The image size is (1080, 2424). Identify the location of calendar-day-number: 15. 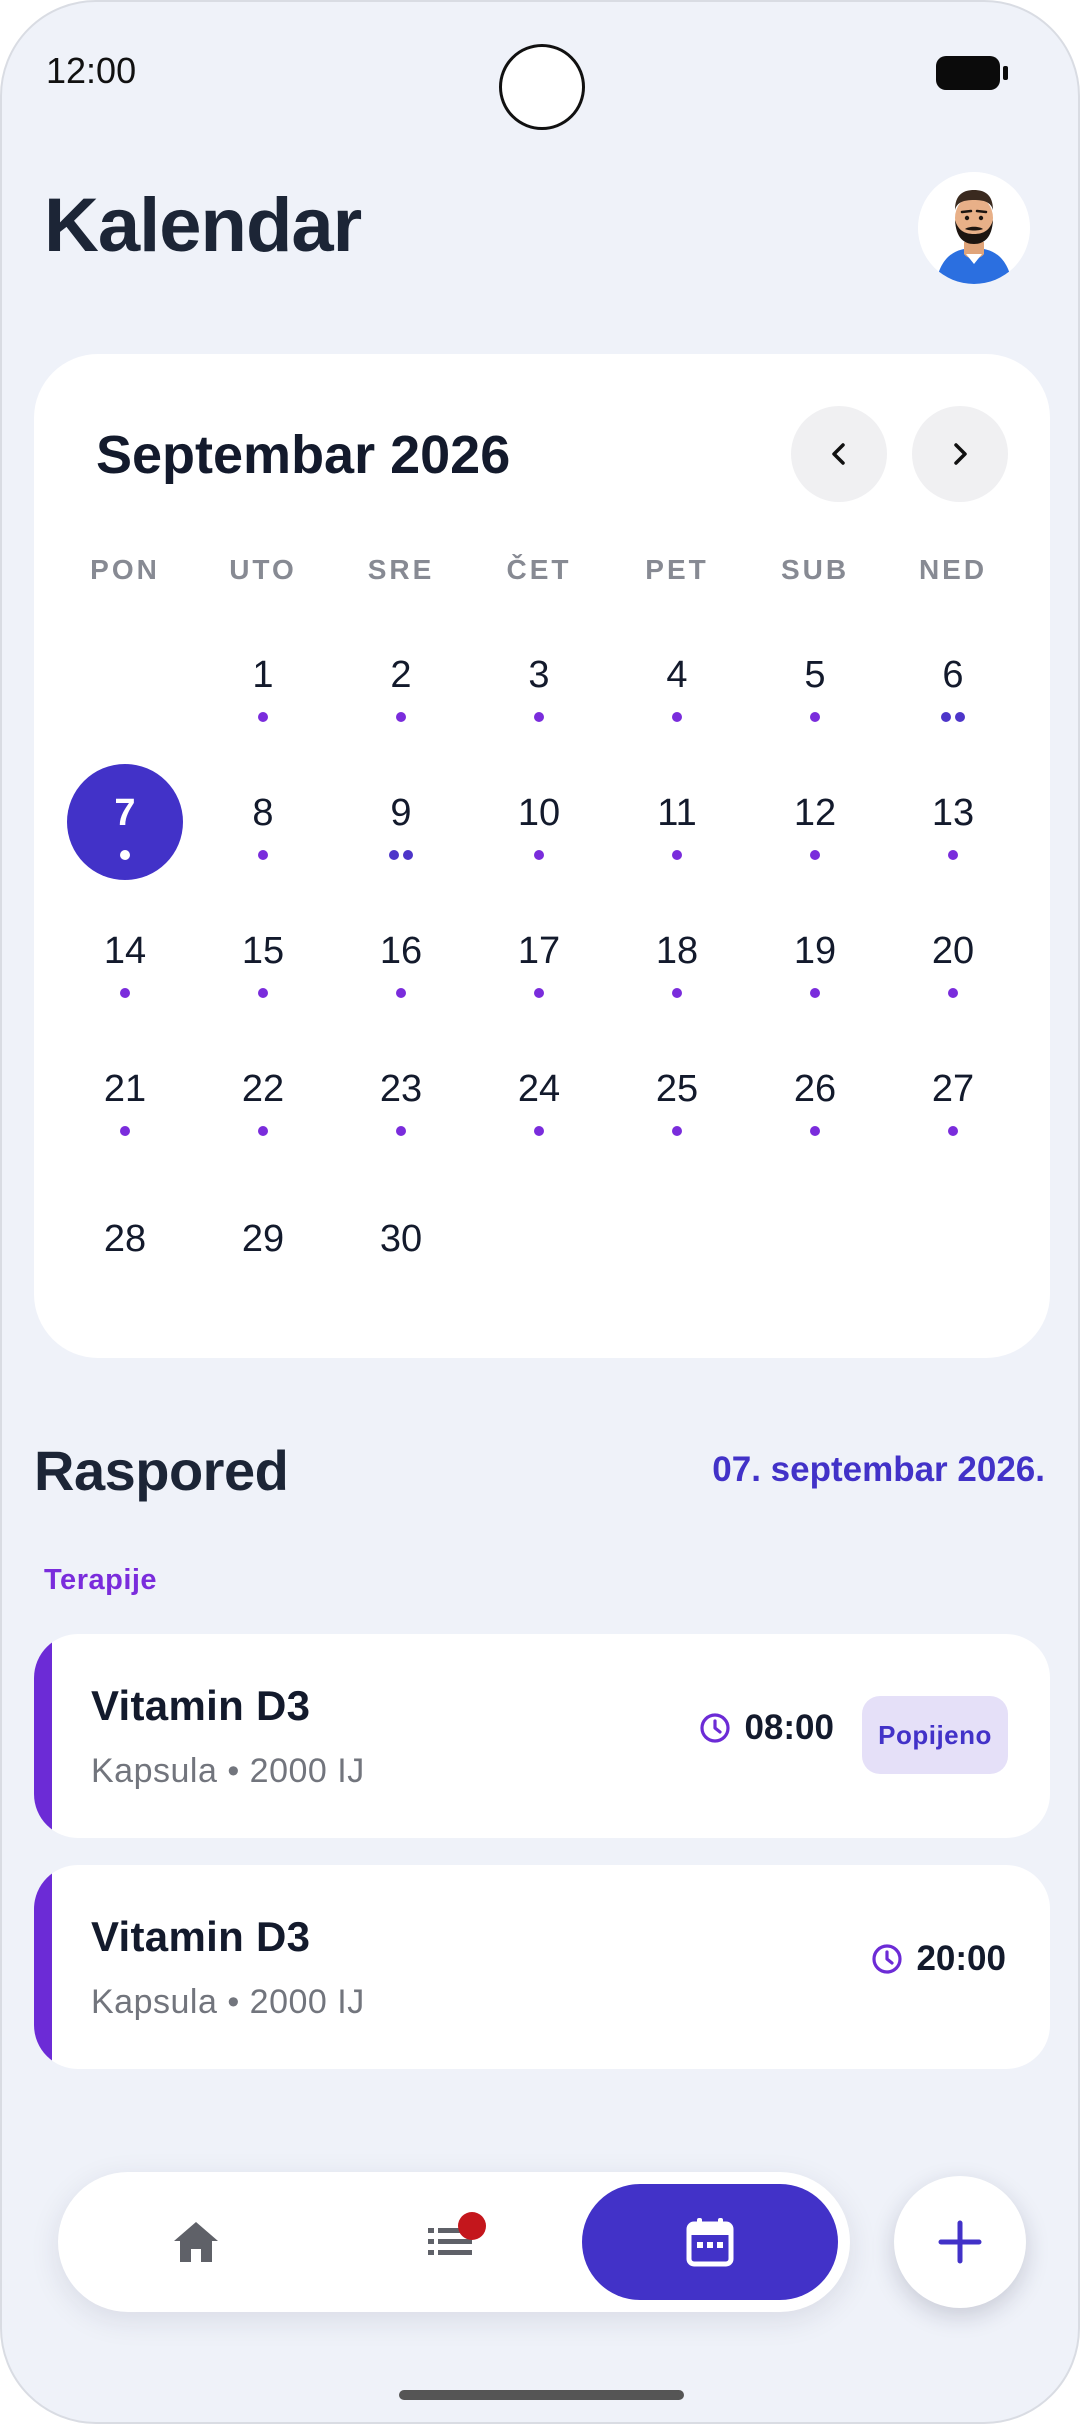
(263, 951).